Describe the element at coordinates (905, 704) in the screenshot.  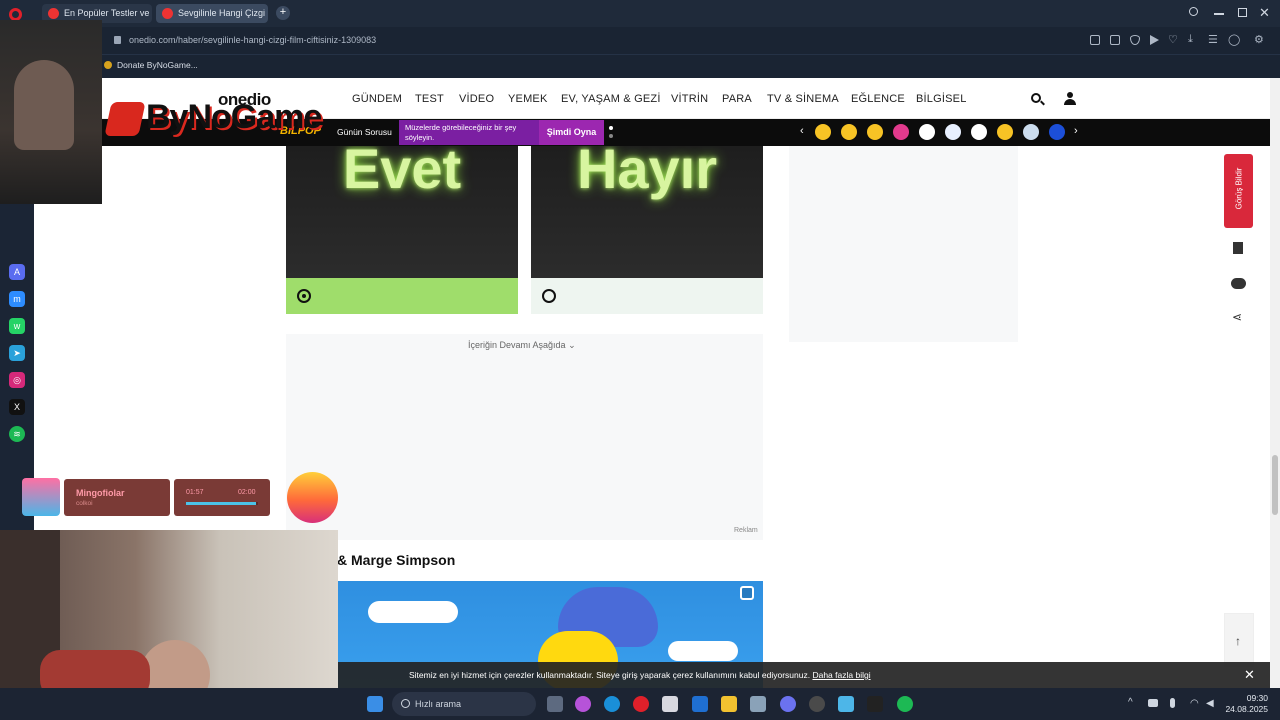
I see `spotify-icon` at that location.